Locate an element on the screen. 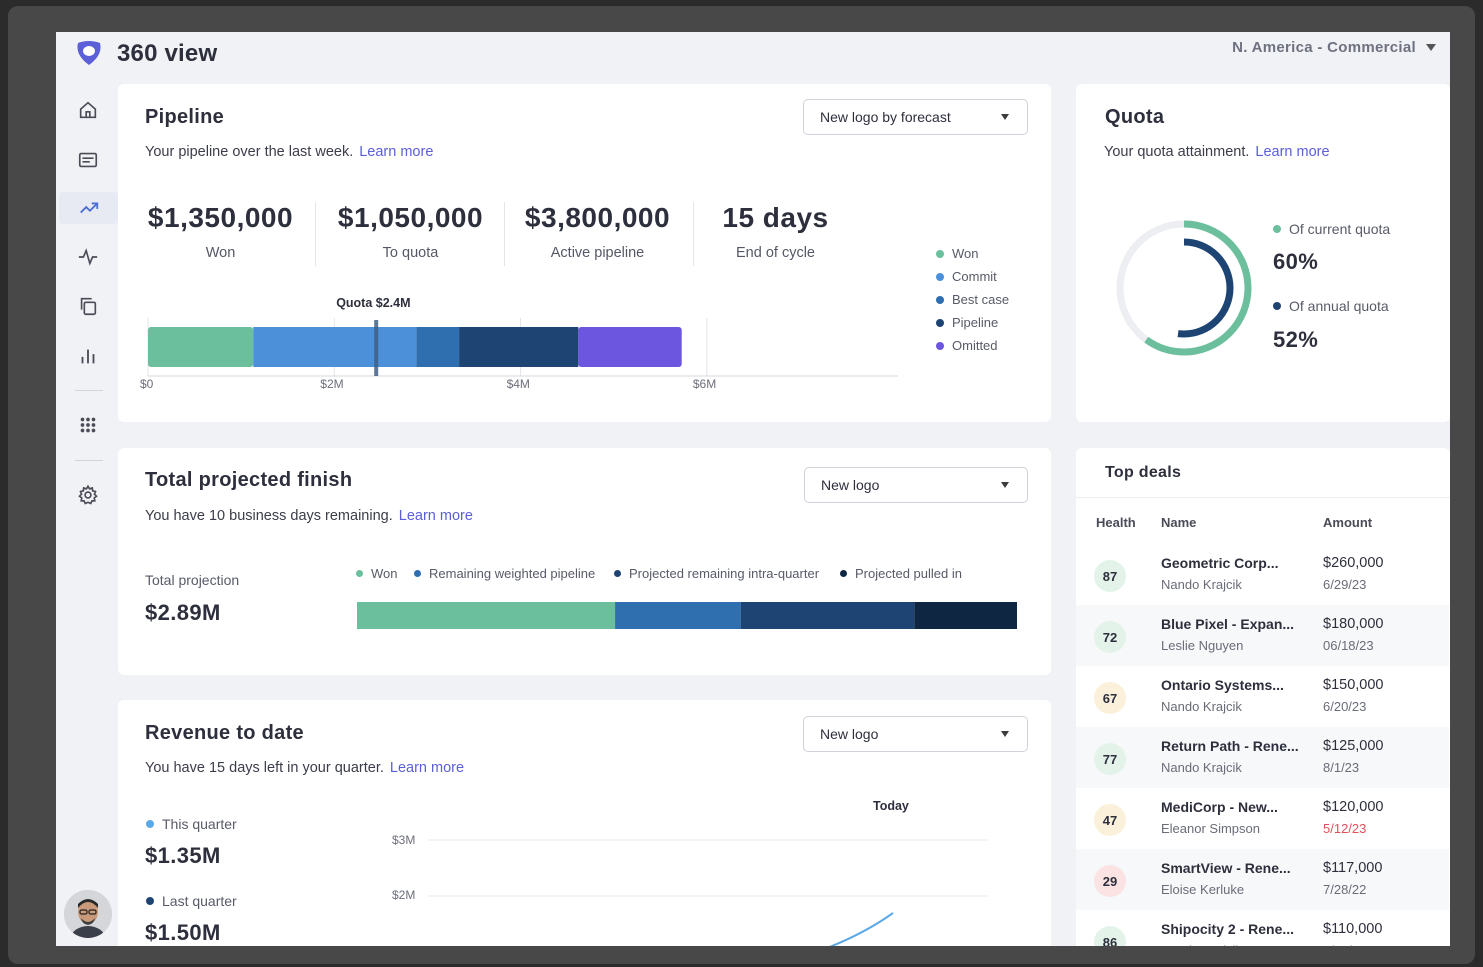 This screenshot has width=1483, height=967. stat-to-quota-value: $1,050,000 is located at coordinates (410, 217).